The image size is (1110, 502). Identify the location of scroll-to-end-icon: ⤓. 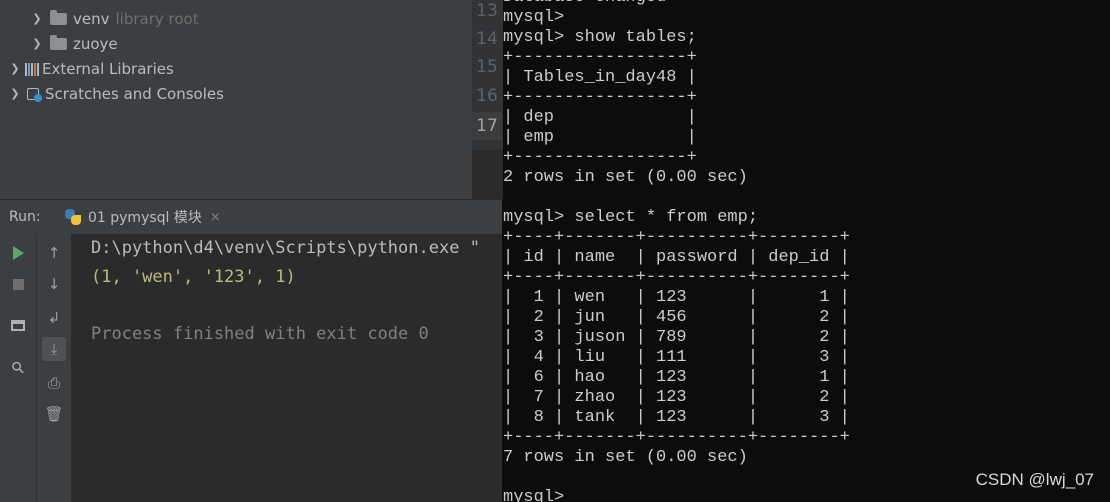
(54, 349).